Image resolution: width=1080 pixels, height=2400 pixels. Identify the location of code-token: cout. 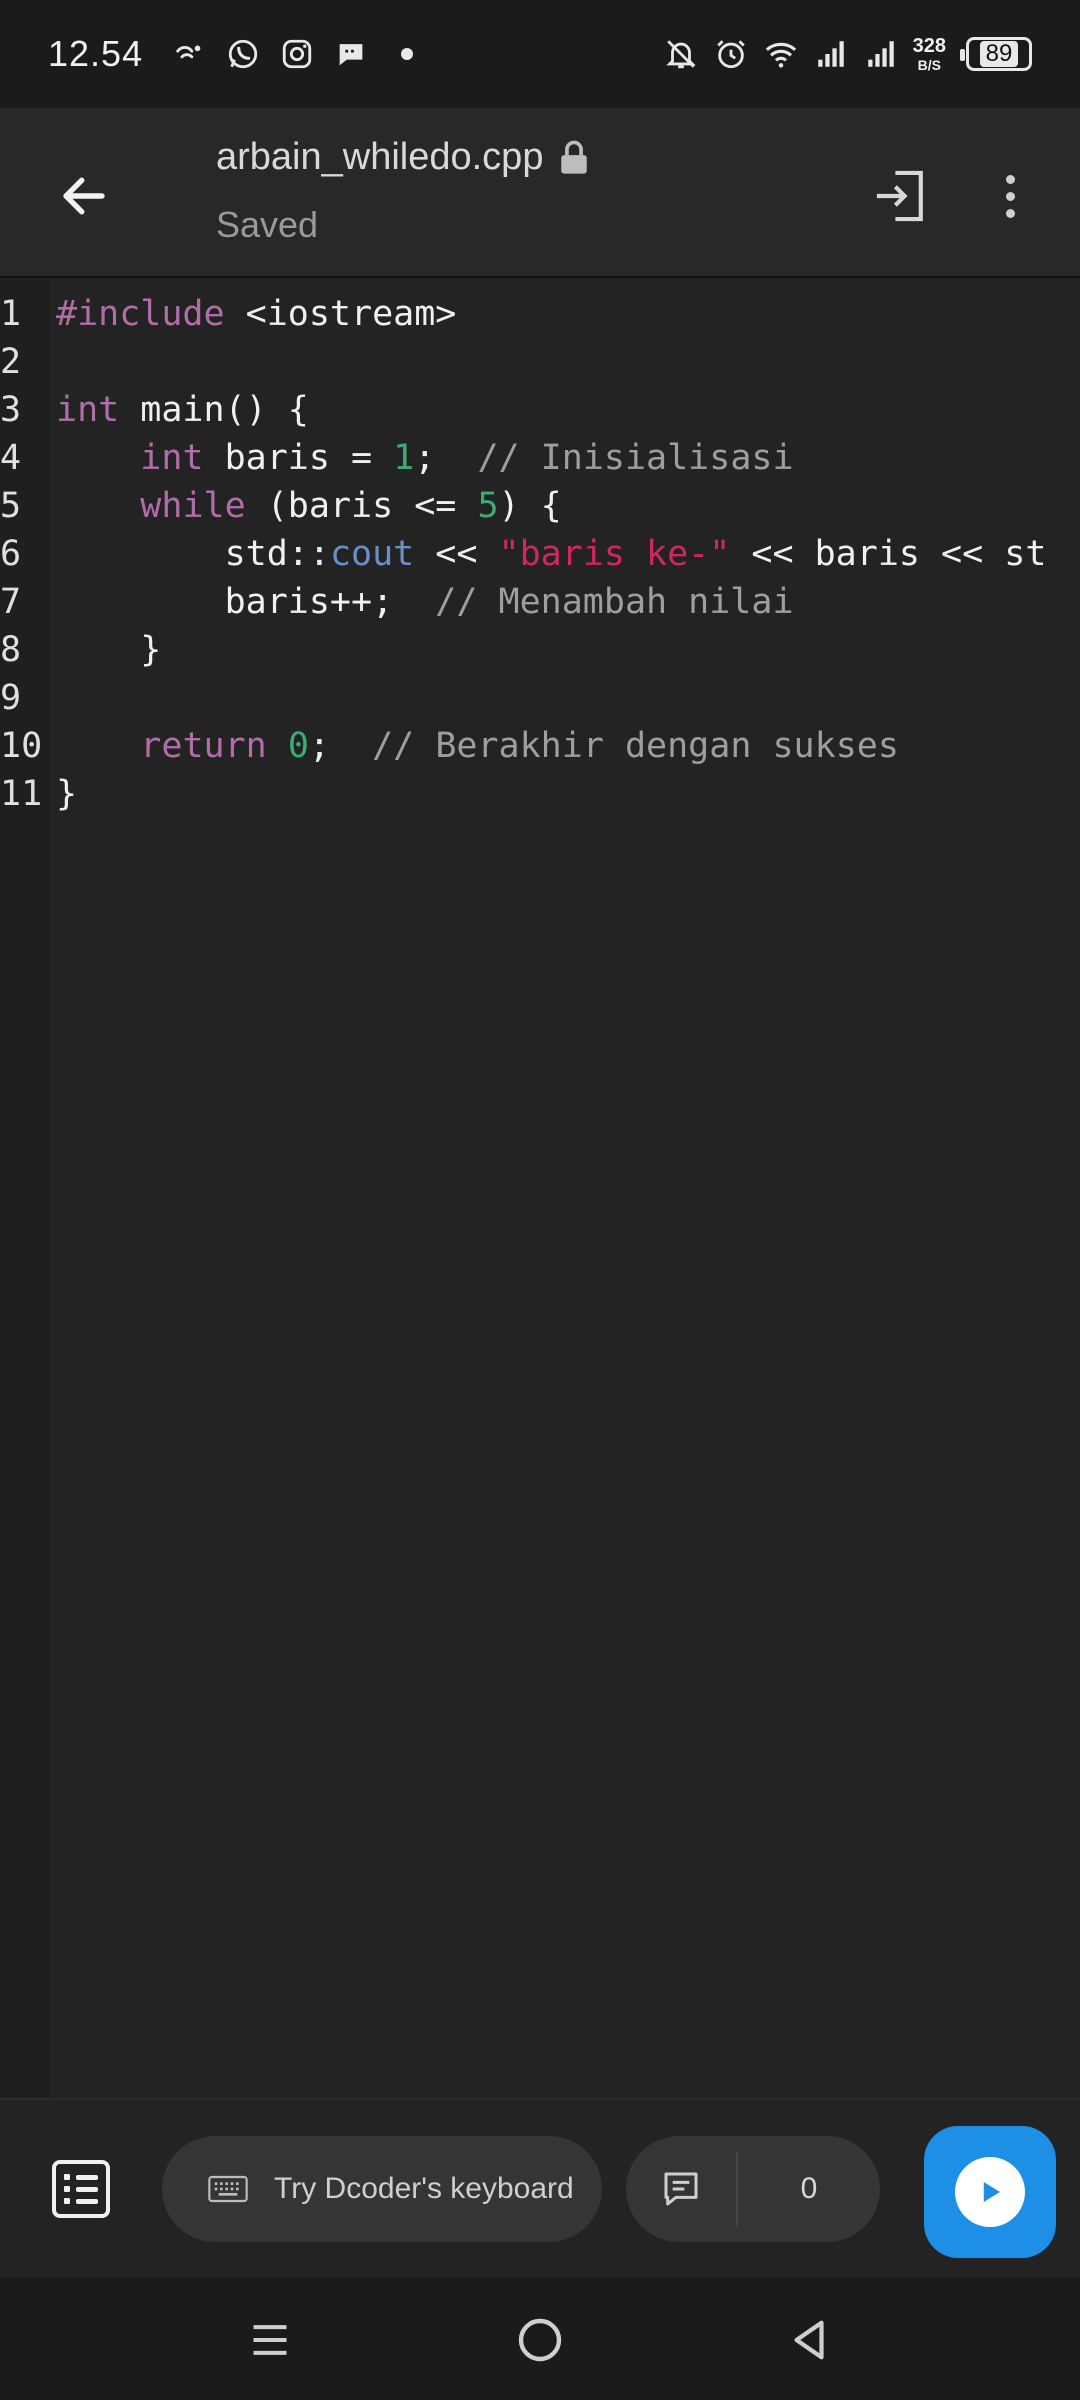
(372, 554).